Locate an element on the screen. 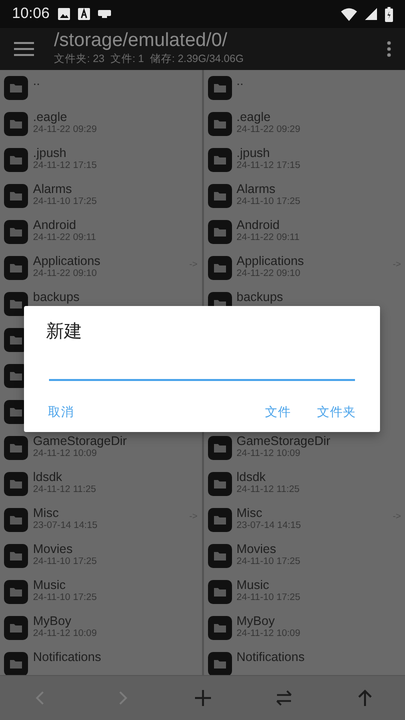  keyboard-icon is located at coordinates (104, 14).